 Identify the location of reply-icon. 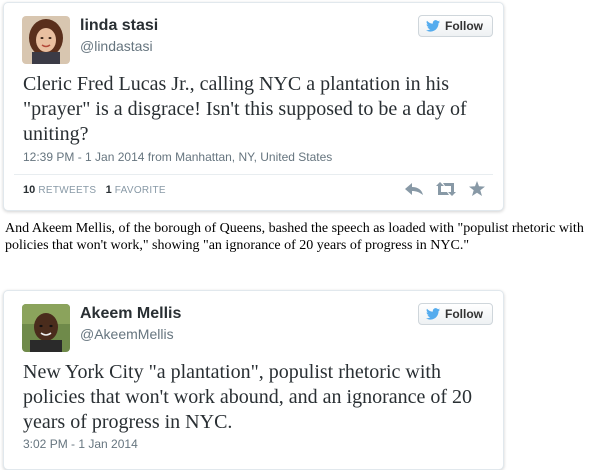
(414, 189).